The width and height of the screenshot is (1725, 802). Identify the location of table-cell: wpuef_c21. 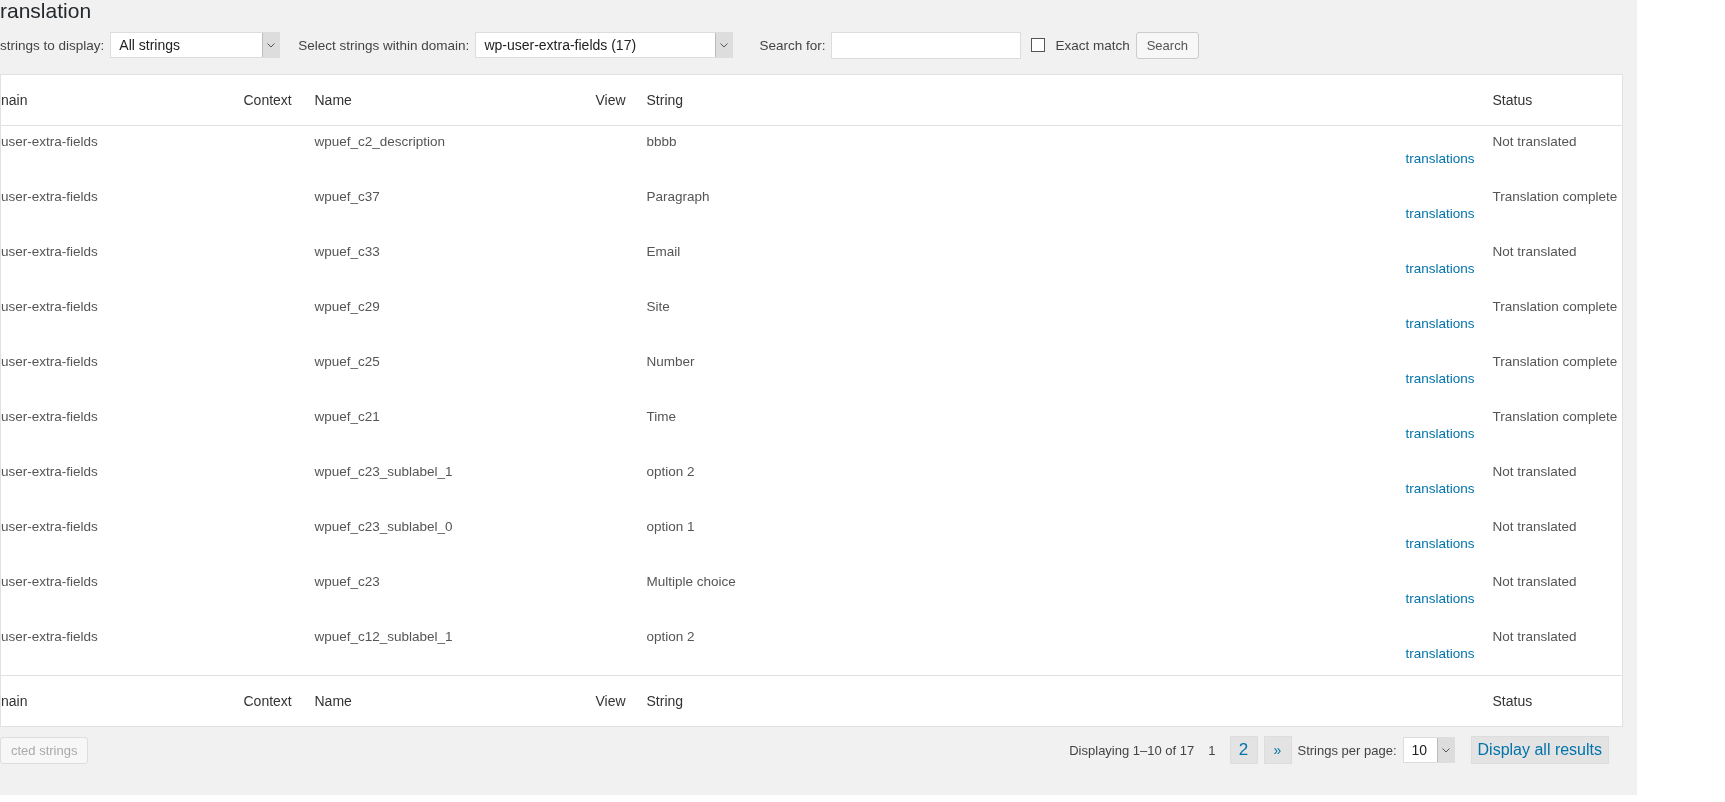
(347, 416).